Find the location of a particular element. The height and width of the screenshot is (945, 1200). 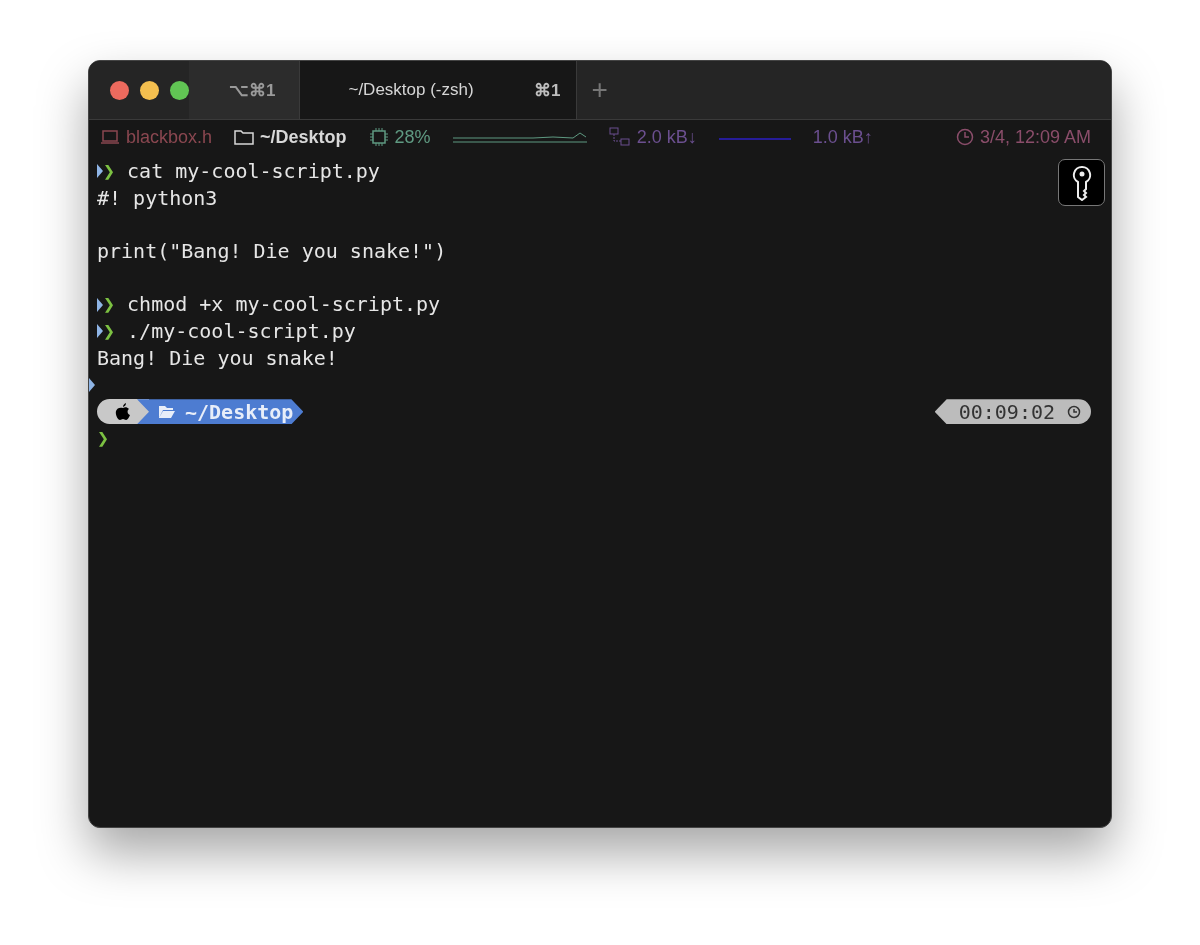

laptop-icon is located at coordinates (110, 137).